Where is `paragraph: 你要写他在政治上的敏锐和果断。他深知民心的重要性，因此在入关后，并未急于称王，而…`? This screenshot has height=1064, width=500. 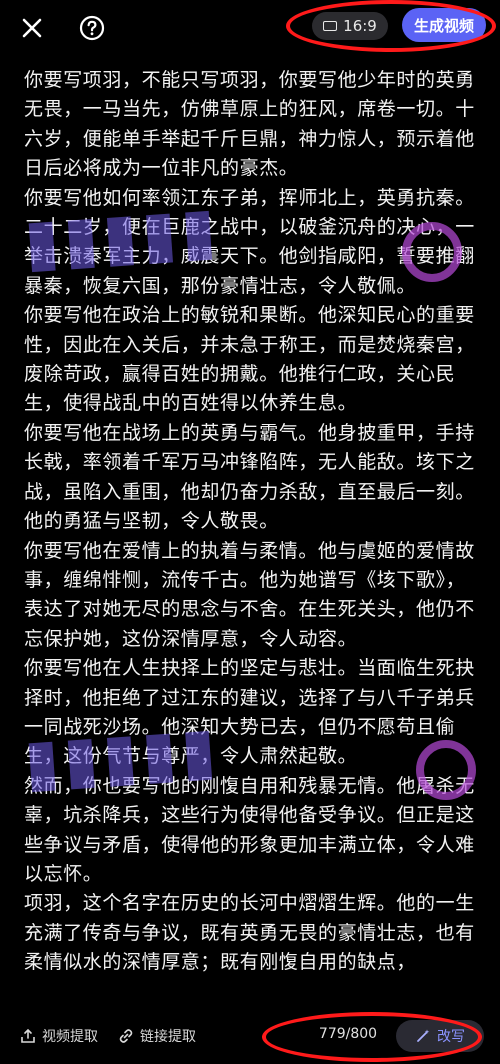
paragraph: 你要写他在政治上的敏锐和果断。他深知民心的重要性，因此在入关后，并未急于称王，而… is located at coordinates (249, 359).